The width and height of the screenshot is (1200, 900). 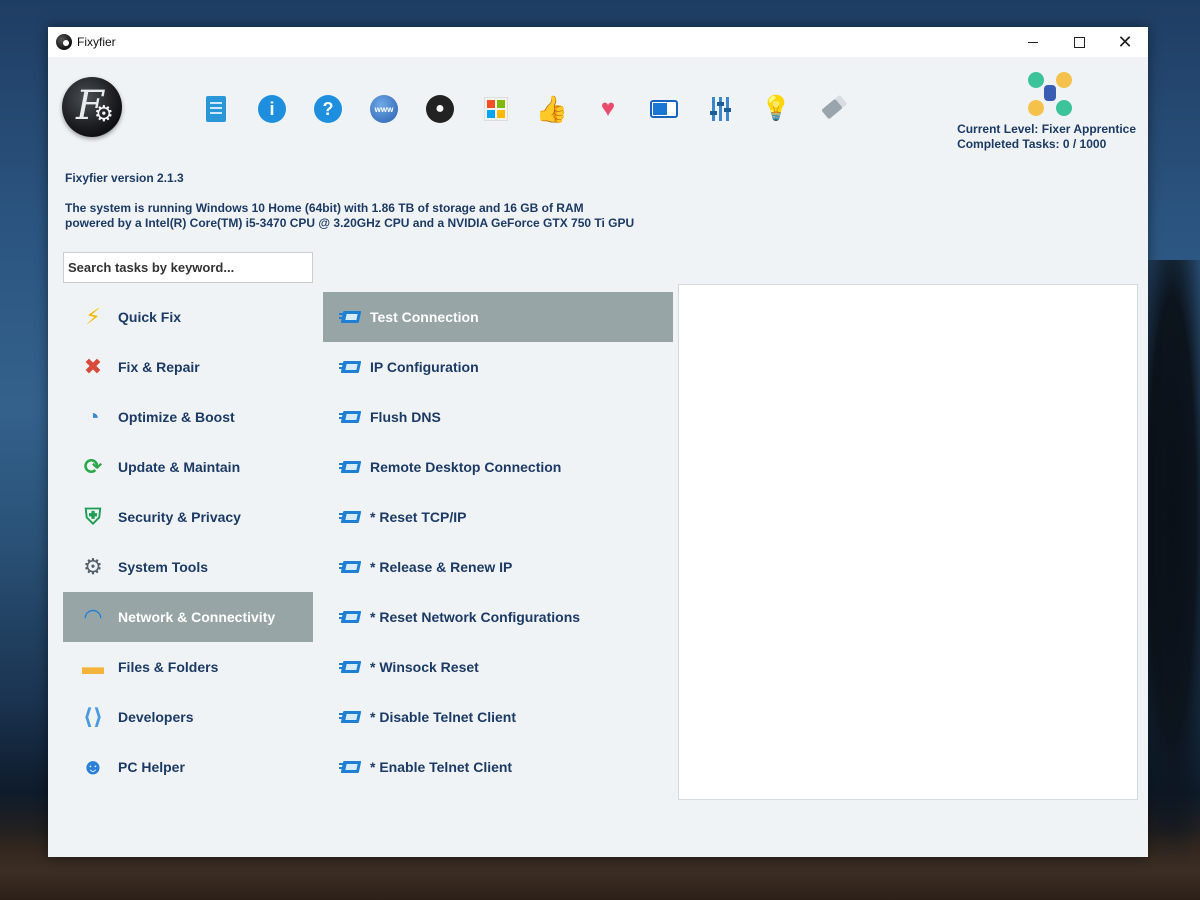 I want to click on completed-tasks: Completed Tasks: 0 / 1000, so click(x=1032, y=144).